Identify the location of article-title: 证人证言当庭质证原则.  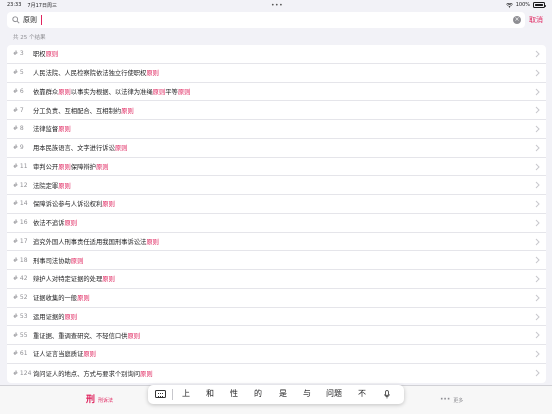
(64, 353).